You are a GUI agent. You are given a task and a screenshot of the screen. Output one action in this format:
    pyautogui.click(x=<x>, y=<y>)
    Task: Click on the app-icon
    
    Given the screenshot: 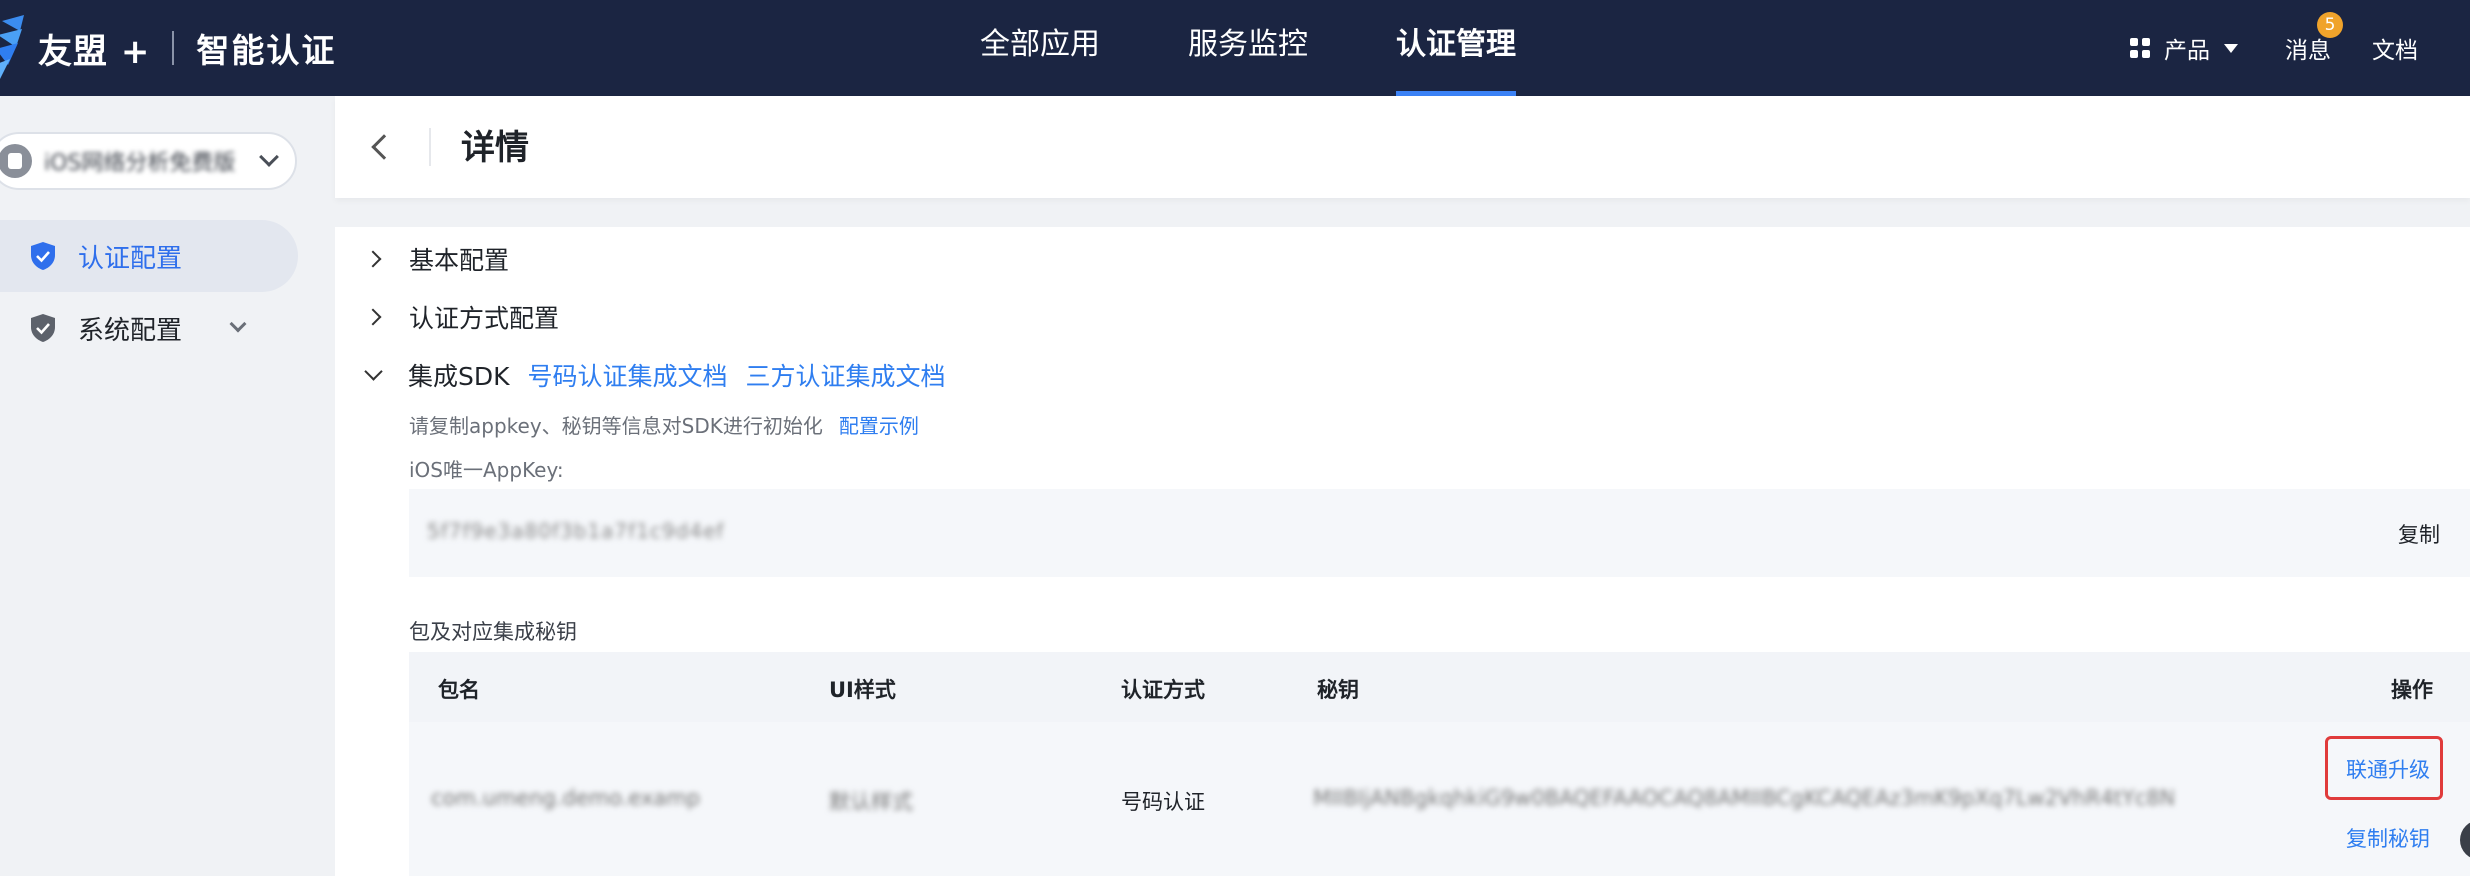 What is the action you would take?
    pyautogui.click(x=16, y=161)
    